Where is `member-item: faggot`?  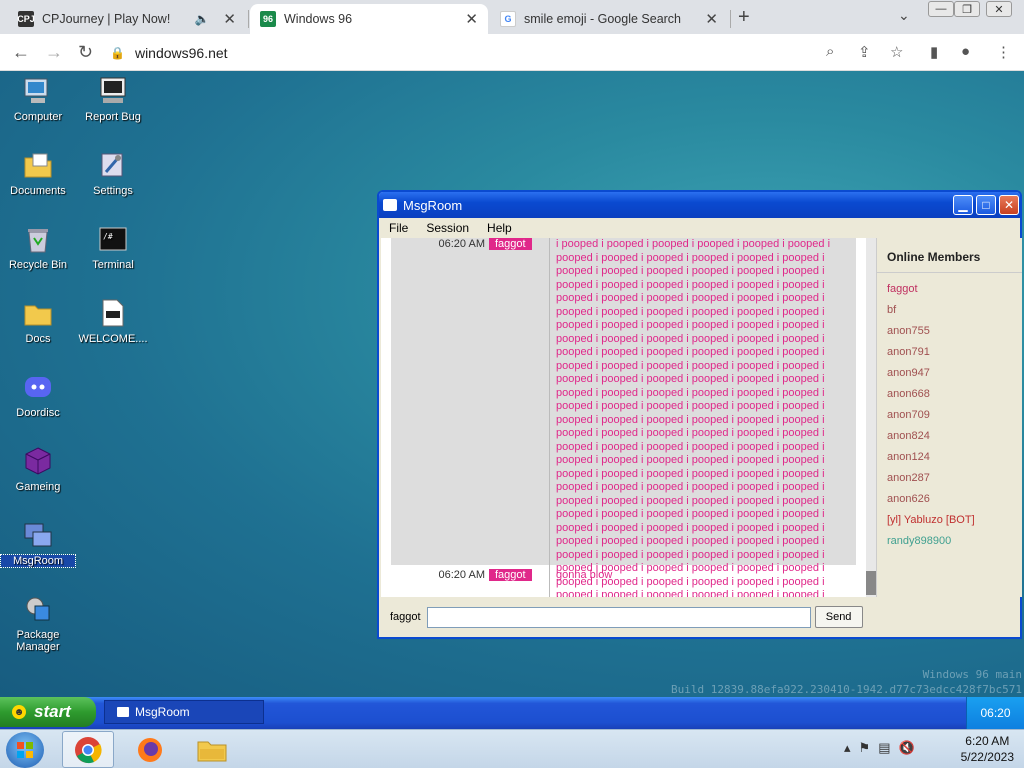
member-item: faggot is located at coordinates (949, 289).